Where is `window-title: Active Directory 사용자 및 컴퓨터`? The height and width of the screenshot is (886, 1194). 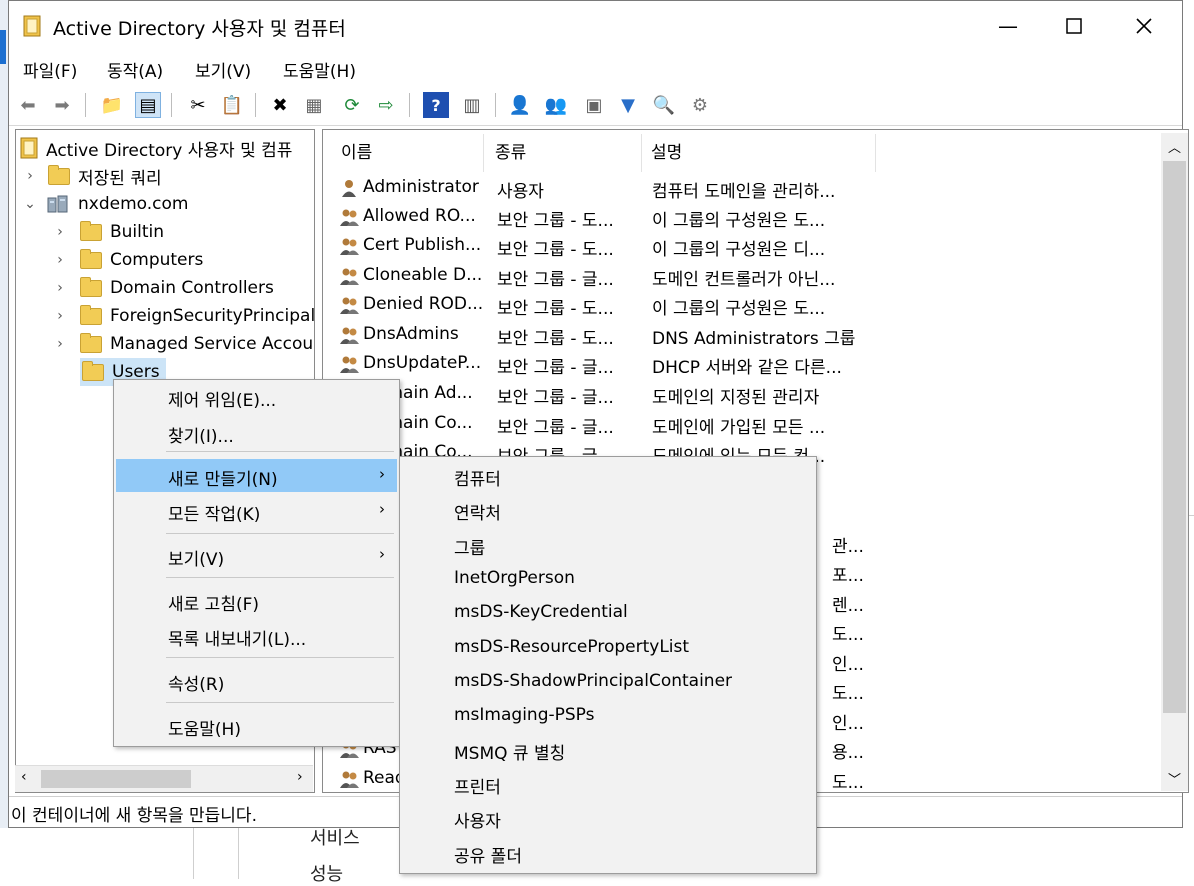 window-title: Active Directory 사용자 및 컴퓨터 is located at coordinates (199, 29).